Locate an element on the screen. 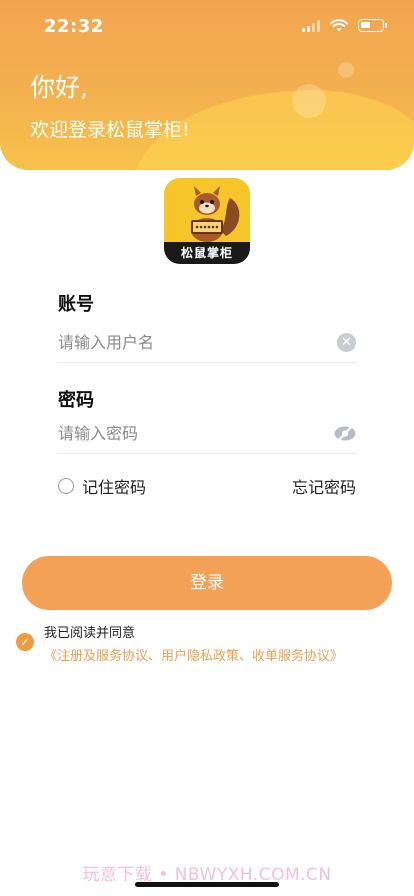  login-button: 登录 is located at coordinates (207, 583).